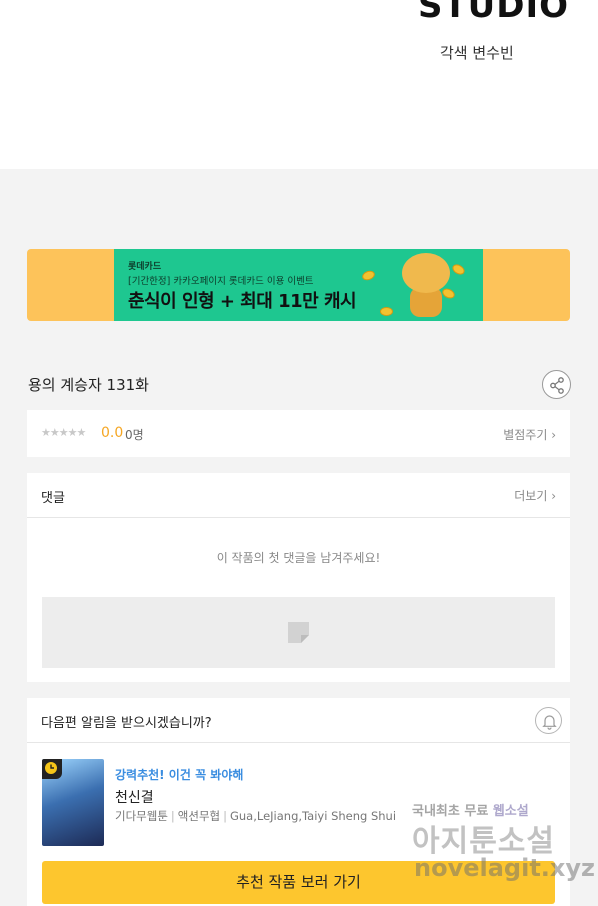 Image resolution: width=598 pixels, height=906 pixels. I want to click on clock-icon, so click(51, 768).